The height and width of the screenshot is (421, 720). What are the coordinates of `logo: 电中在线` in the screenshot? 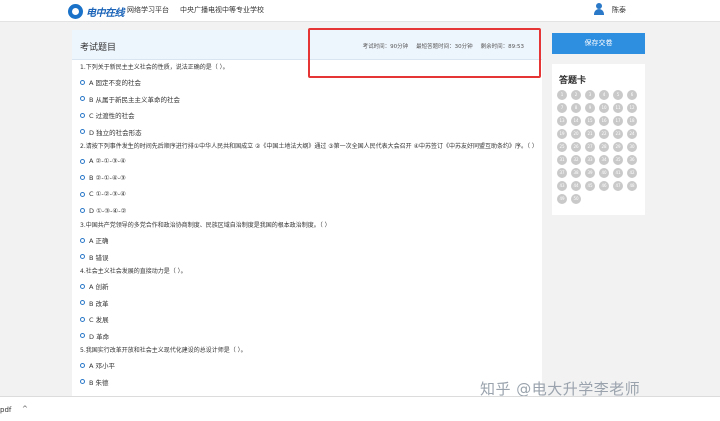 It's located at (96, 11).